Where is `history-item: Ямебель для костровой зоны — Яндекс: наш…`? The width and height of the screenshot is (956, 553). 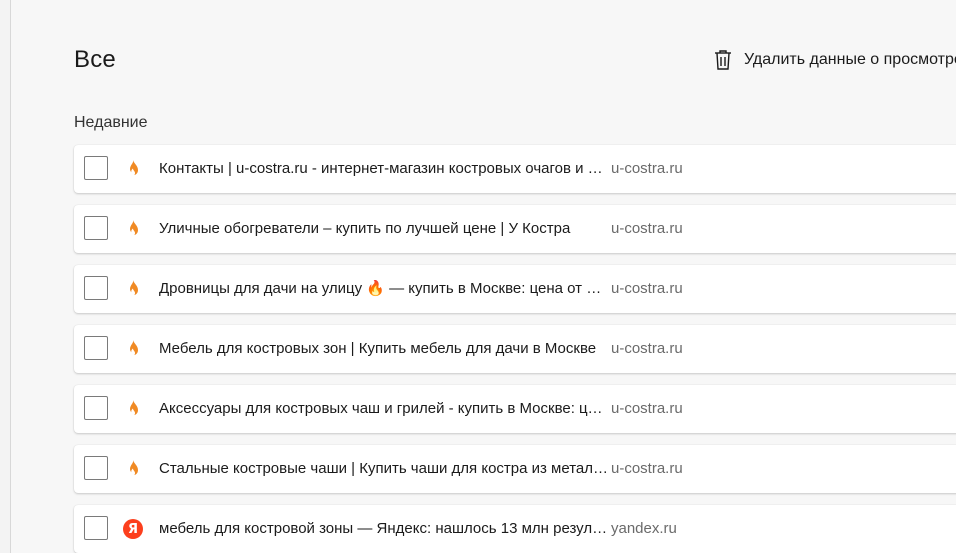 history-item: Ямебель для костровой зоны — Яндекс: наш… is located at coordinates (515, 529).